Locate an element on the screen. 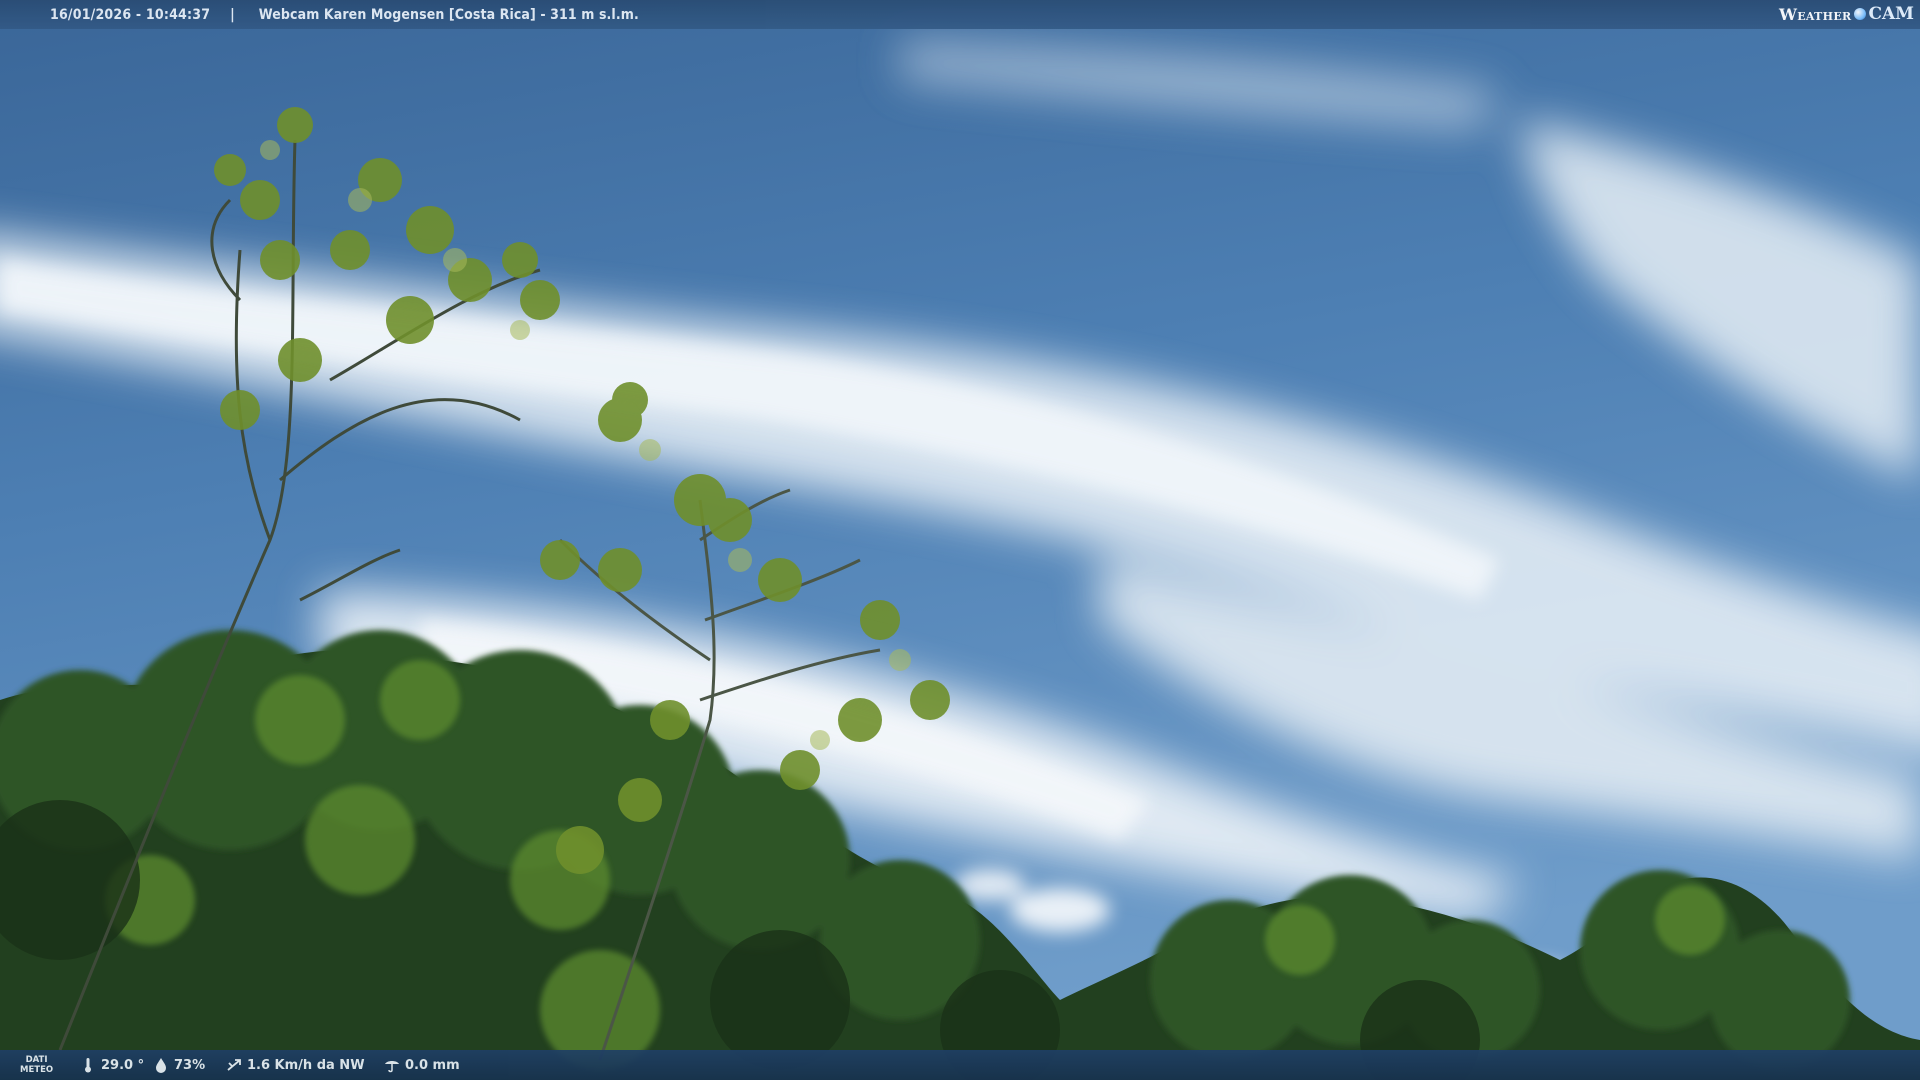  logo-globe-icon is located at coordinates (1860, 14).